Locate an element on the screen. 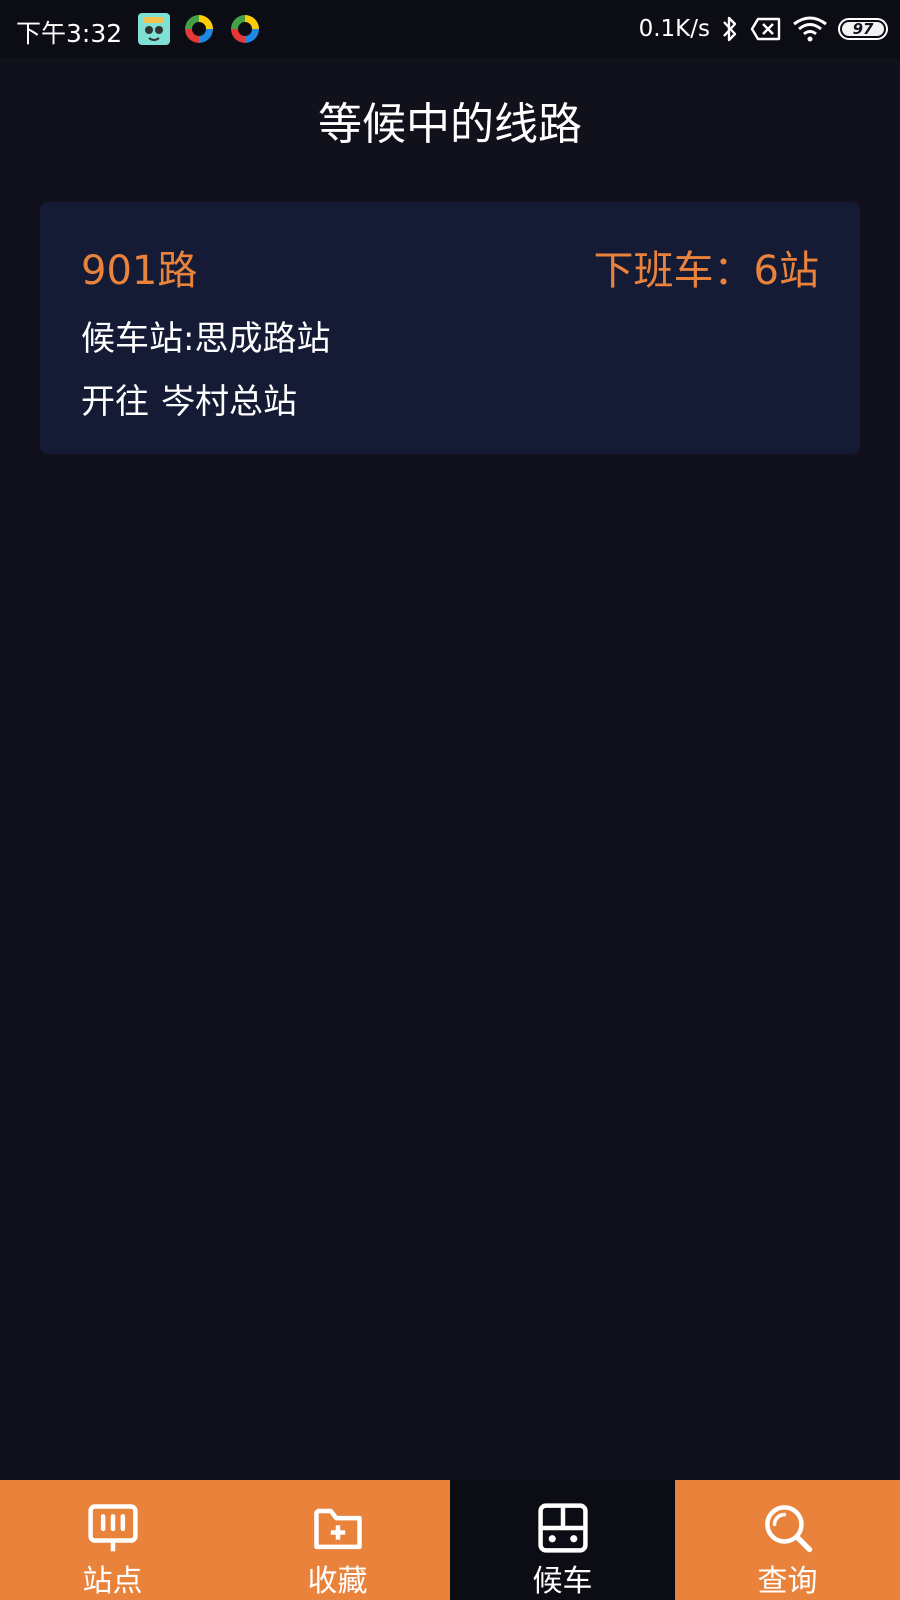 The height and width of the screenshot is (1600, 900). bottom-tab-bar: 站点 收藏 候车 查询 is located at coordinates (450, 1540).